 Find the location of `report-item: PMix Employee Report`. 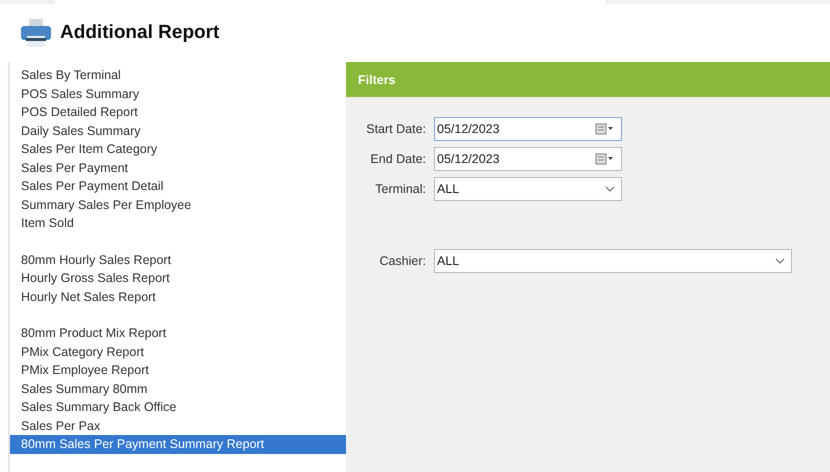

report-item: PMix Employee Report is located at coordinates (178, 370).